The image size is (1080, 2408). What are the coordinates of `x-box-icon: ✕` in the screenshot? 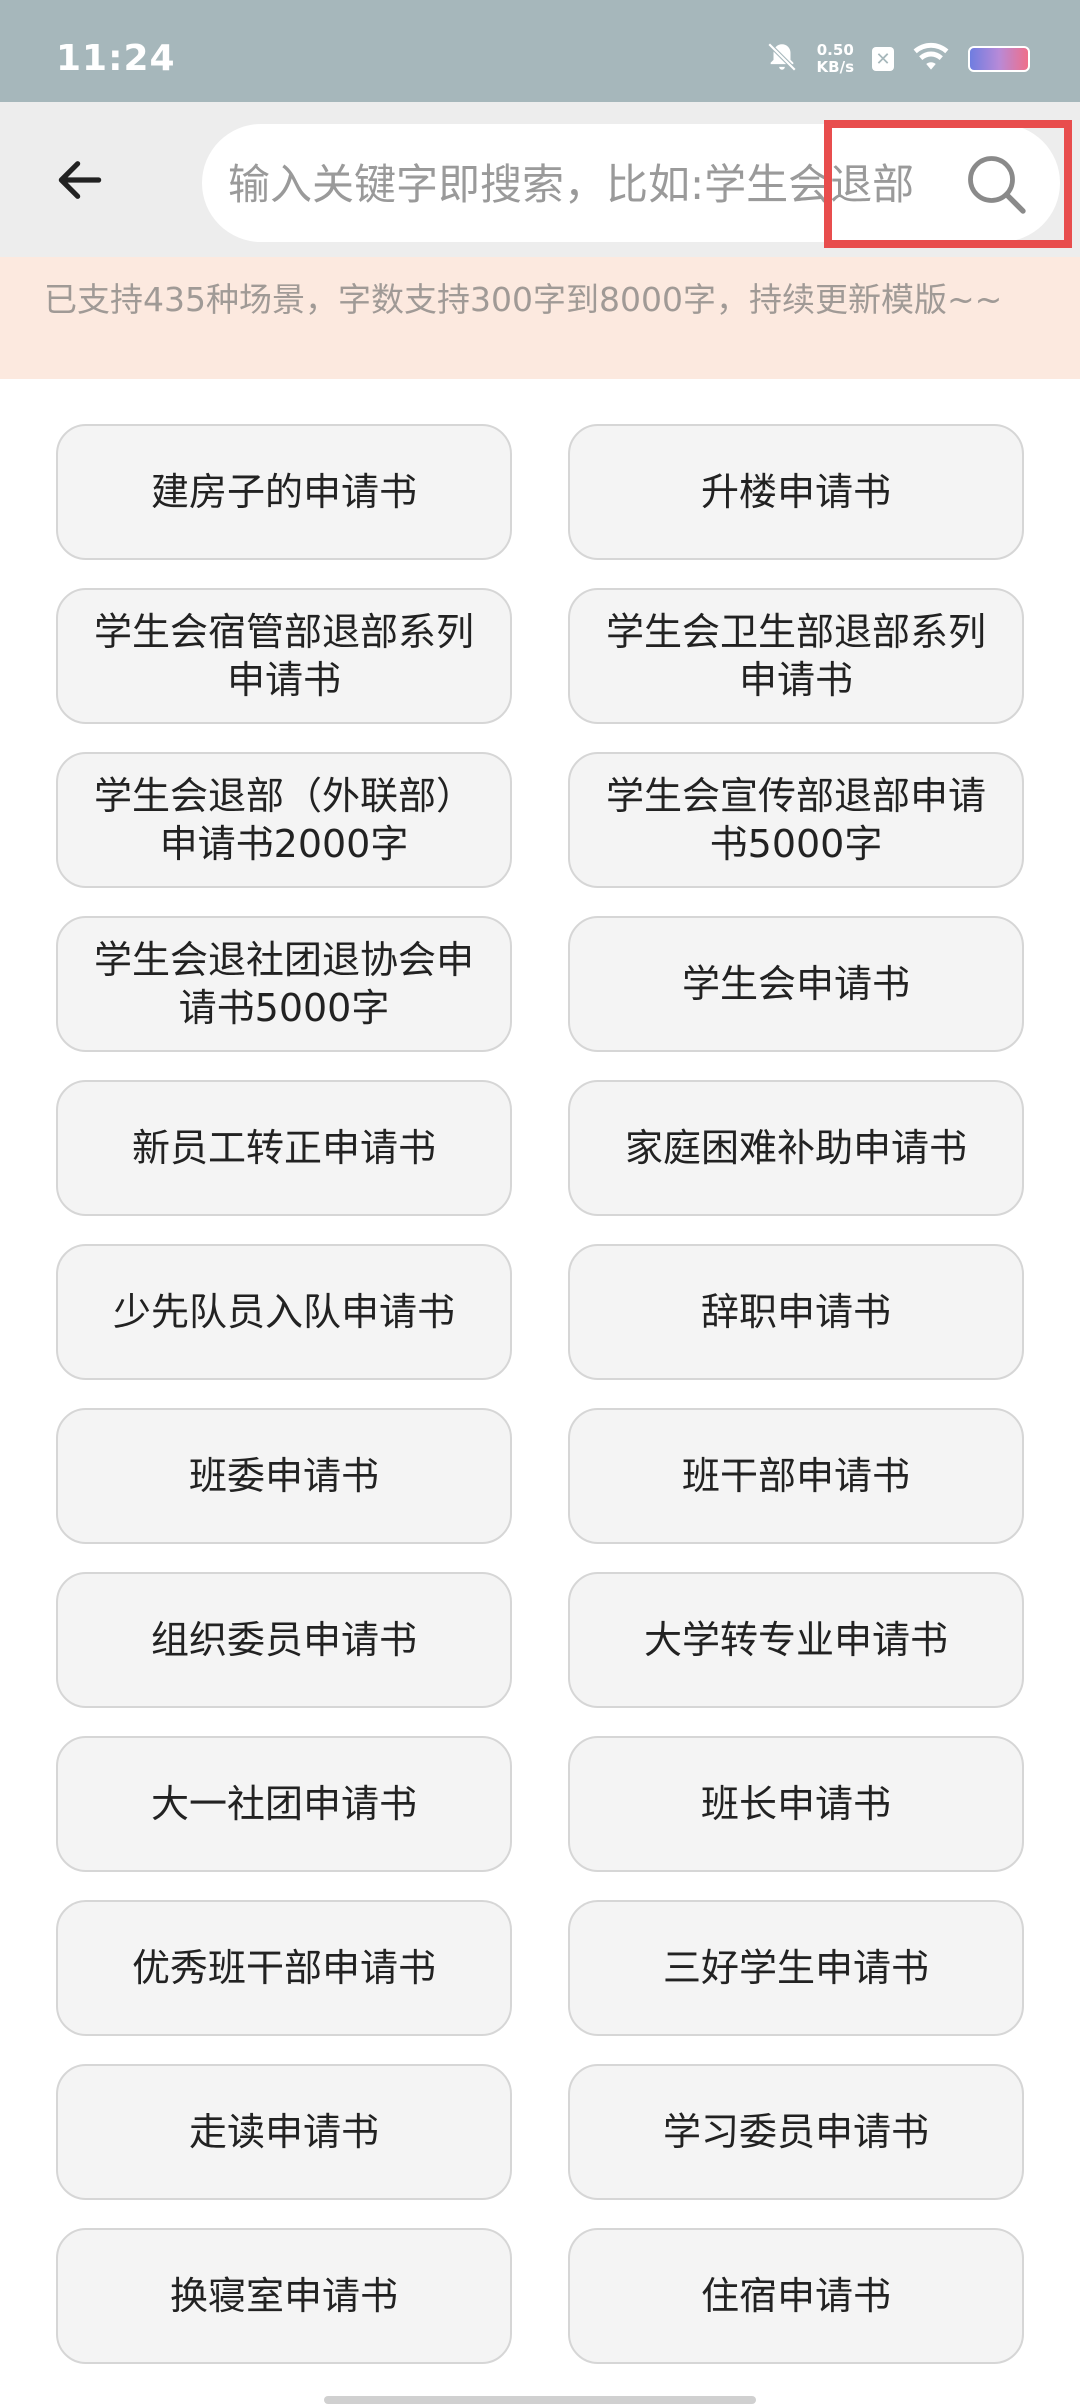 It's located at (883, 59).